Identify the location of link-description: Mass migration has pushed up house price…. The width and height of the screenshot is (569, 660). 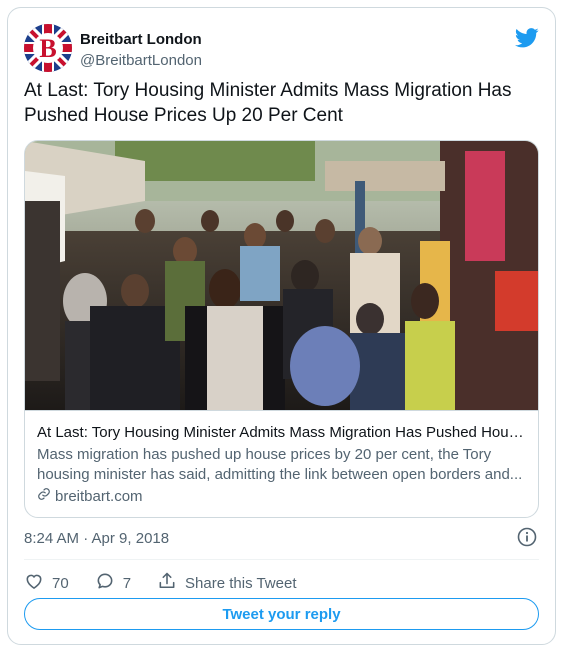
(280, 464).